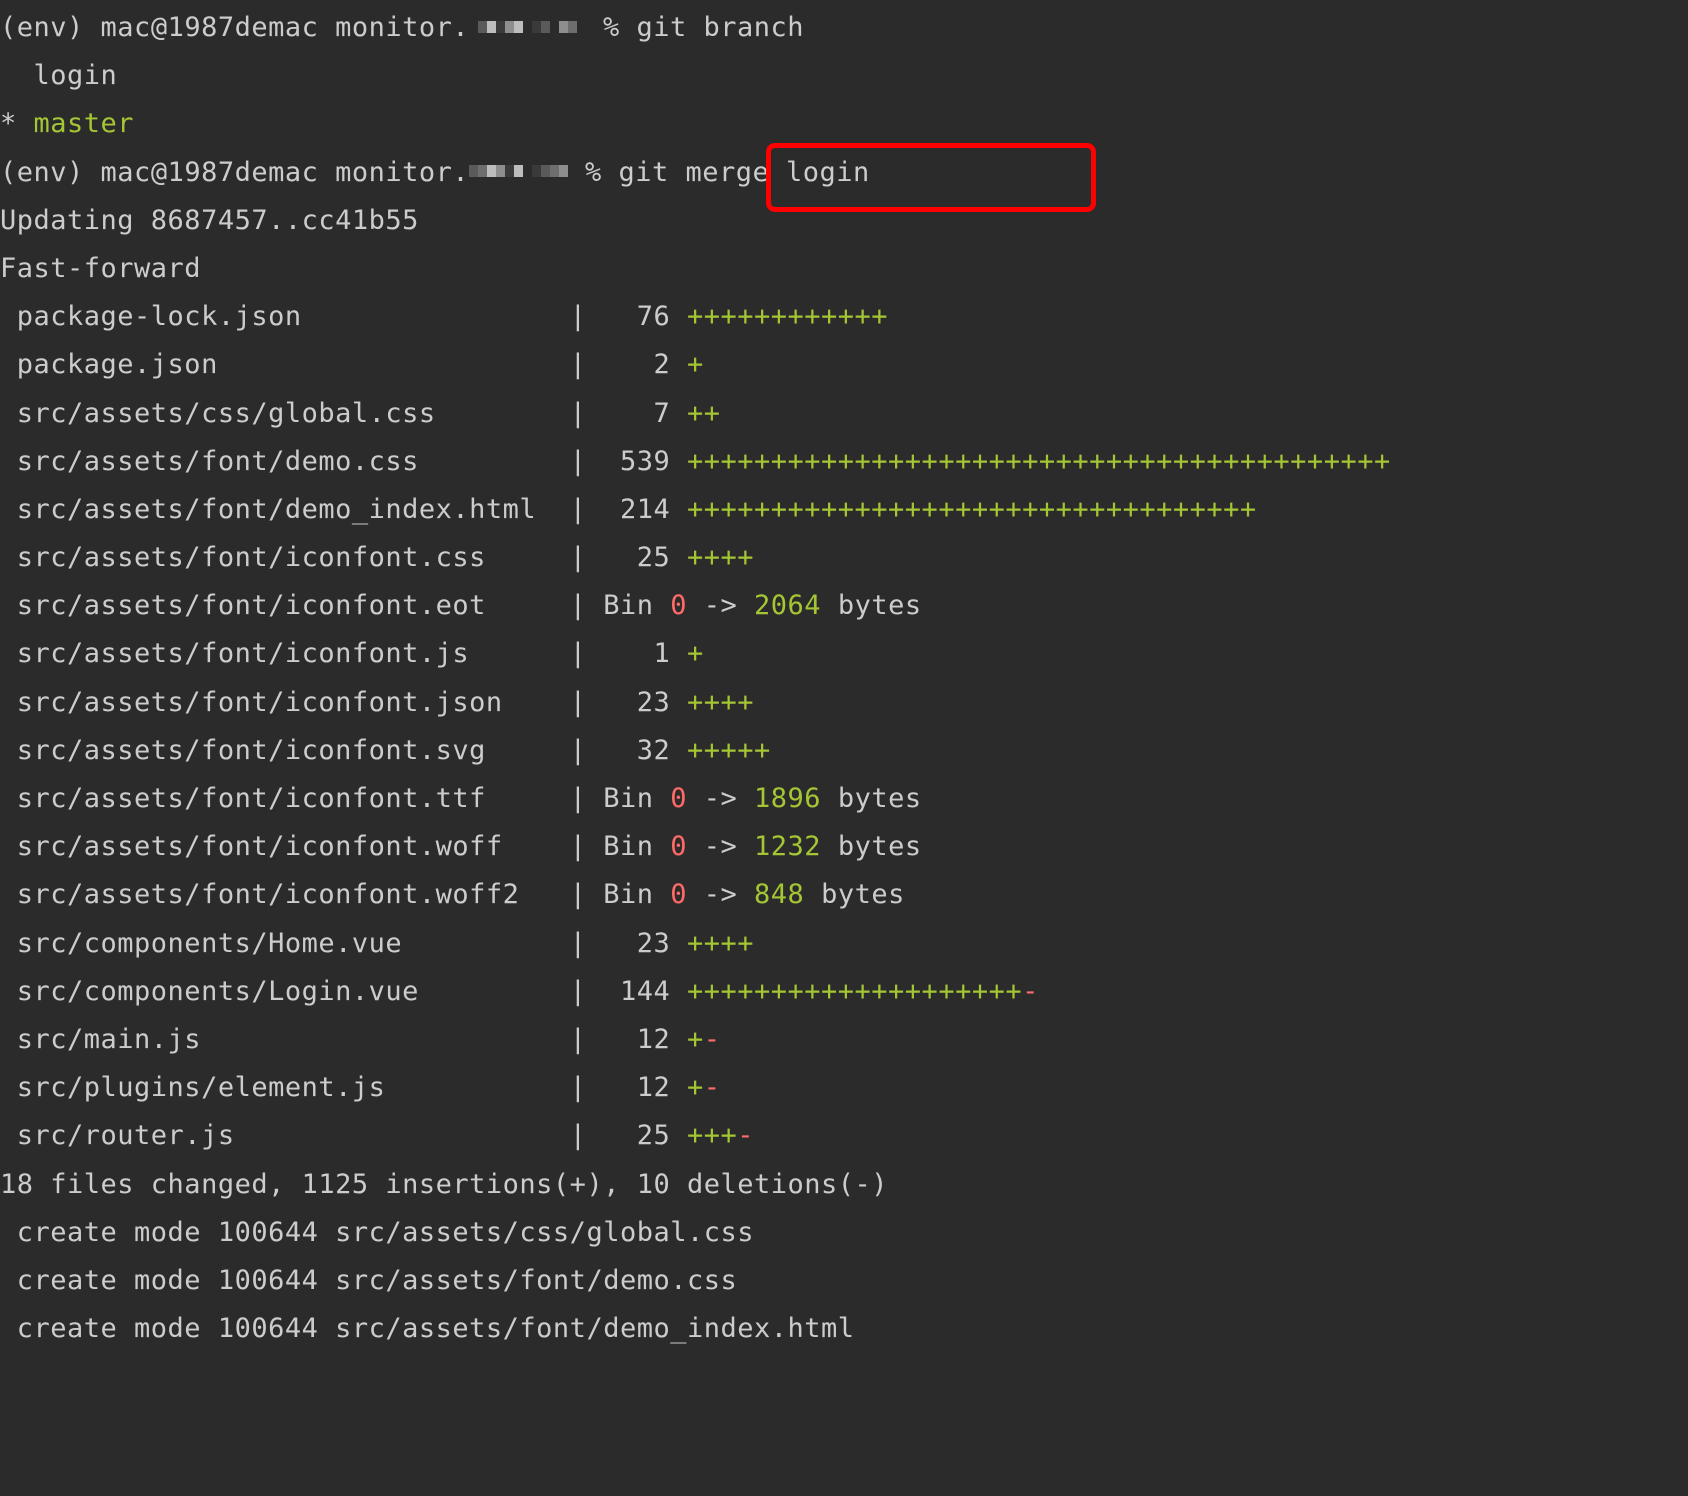  What do you see at coordinates (645, 750) in the screenshot?
I see `change-count: 32` at bounding box center [645, 750].